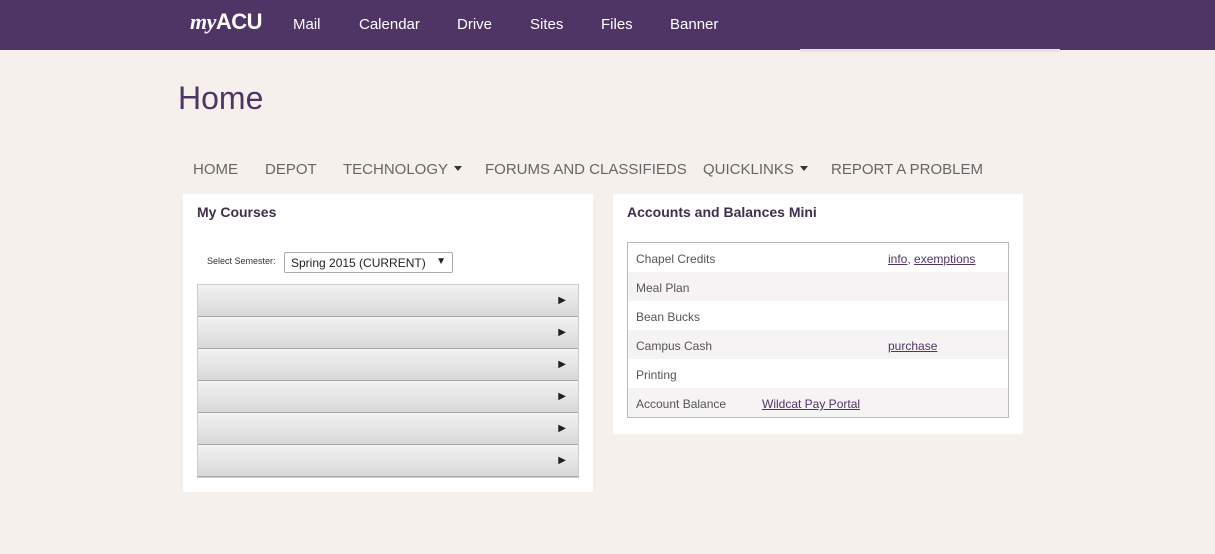 The width and height of the screenshot is (1215, 554). Describe the element at coordinates (656, 375) in the screenshot. I see `balance-label: Printing` at that location.